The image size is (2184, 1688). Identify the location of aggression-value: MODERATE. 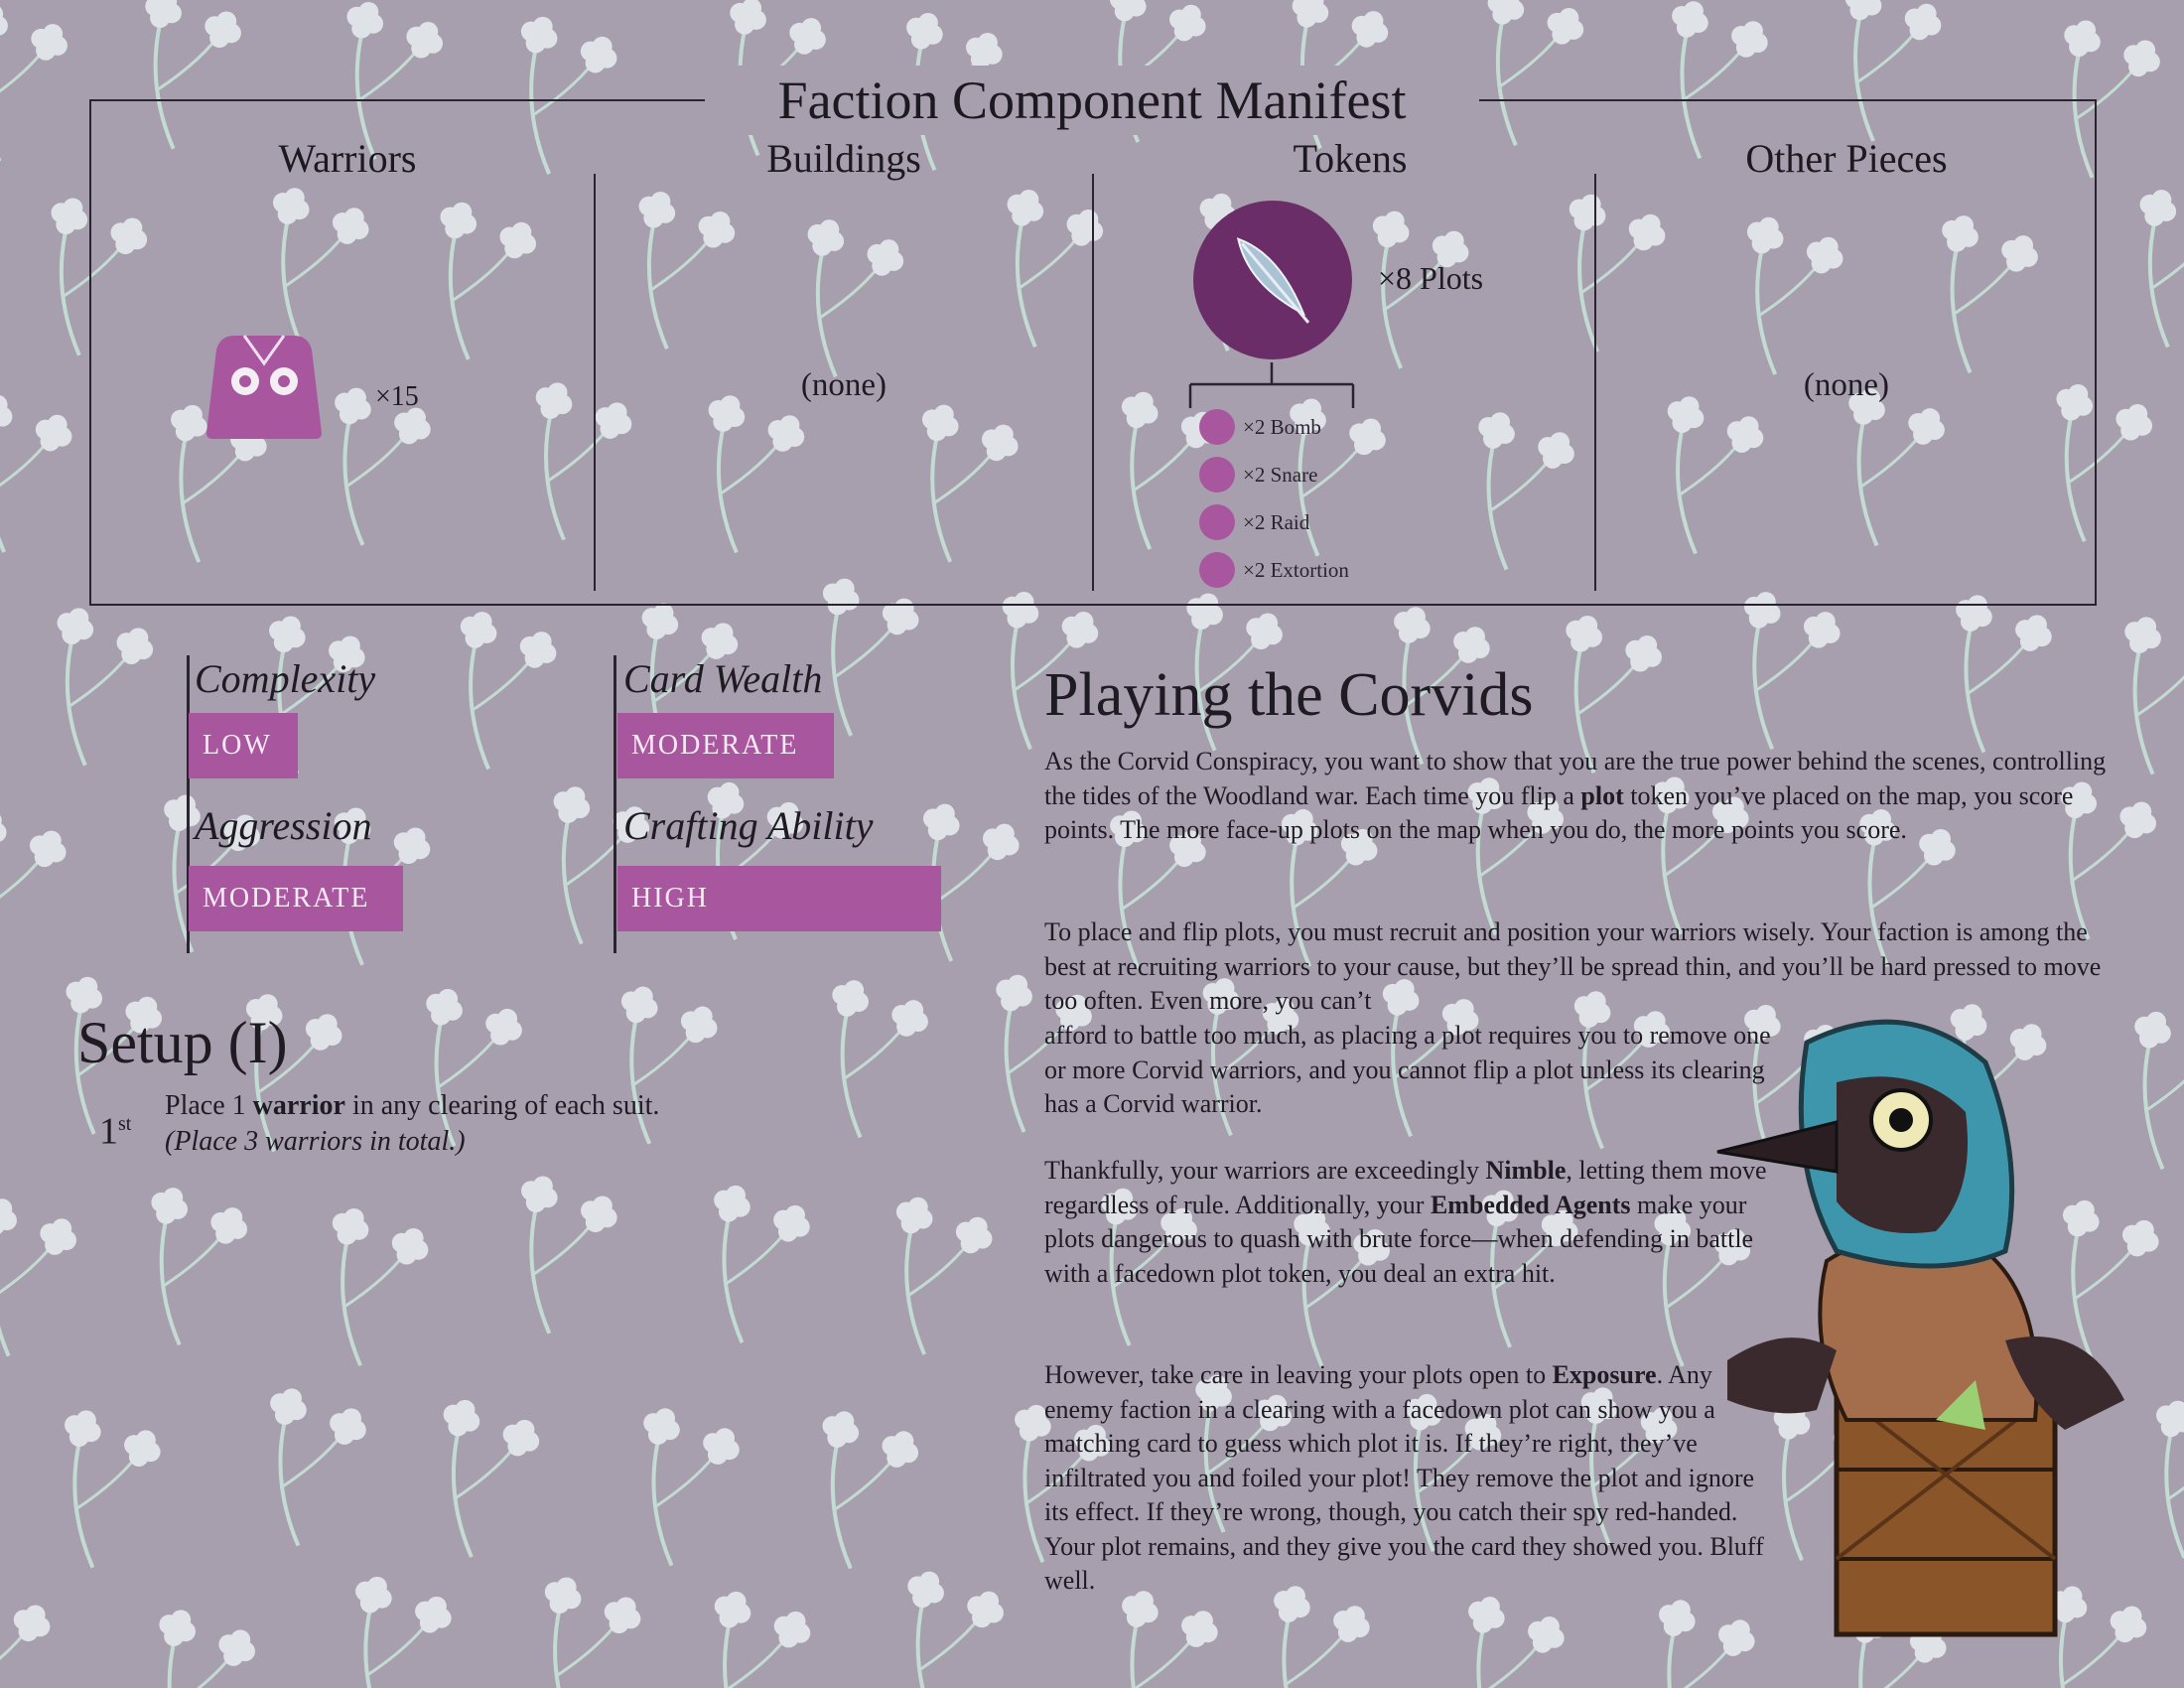
(296, 898).